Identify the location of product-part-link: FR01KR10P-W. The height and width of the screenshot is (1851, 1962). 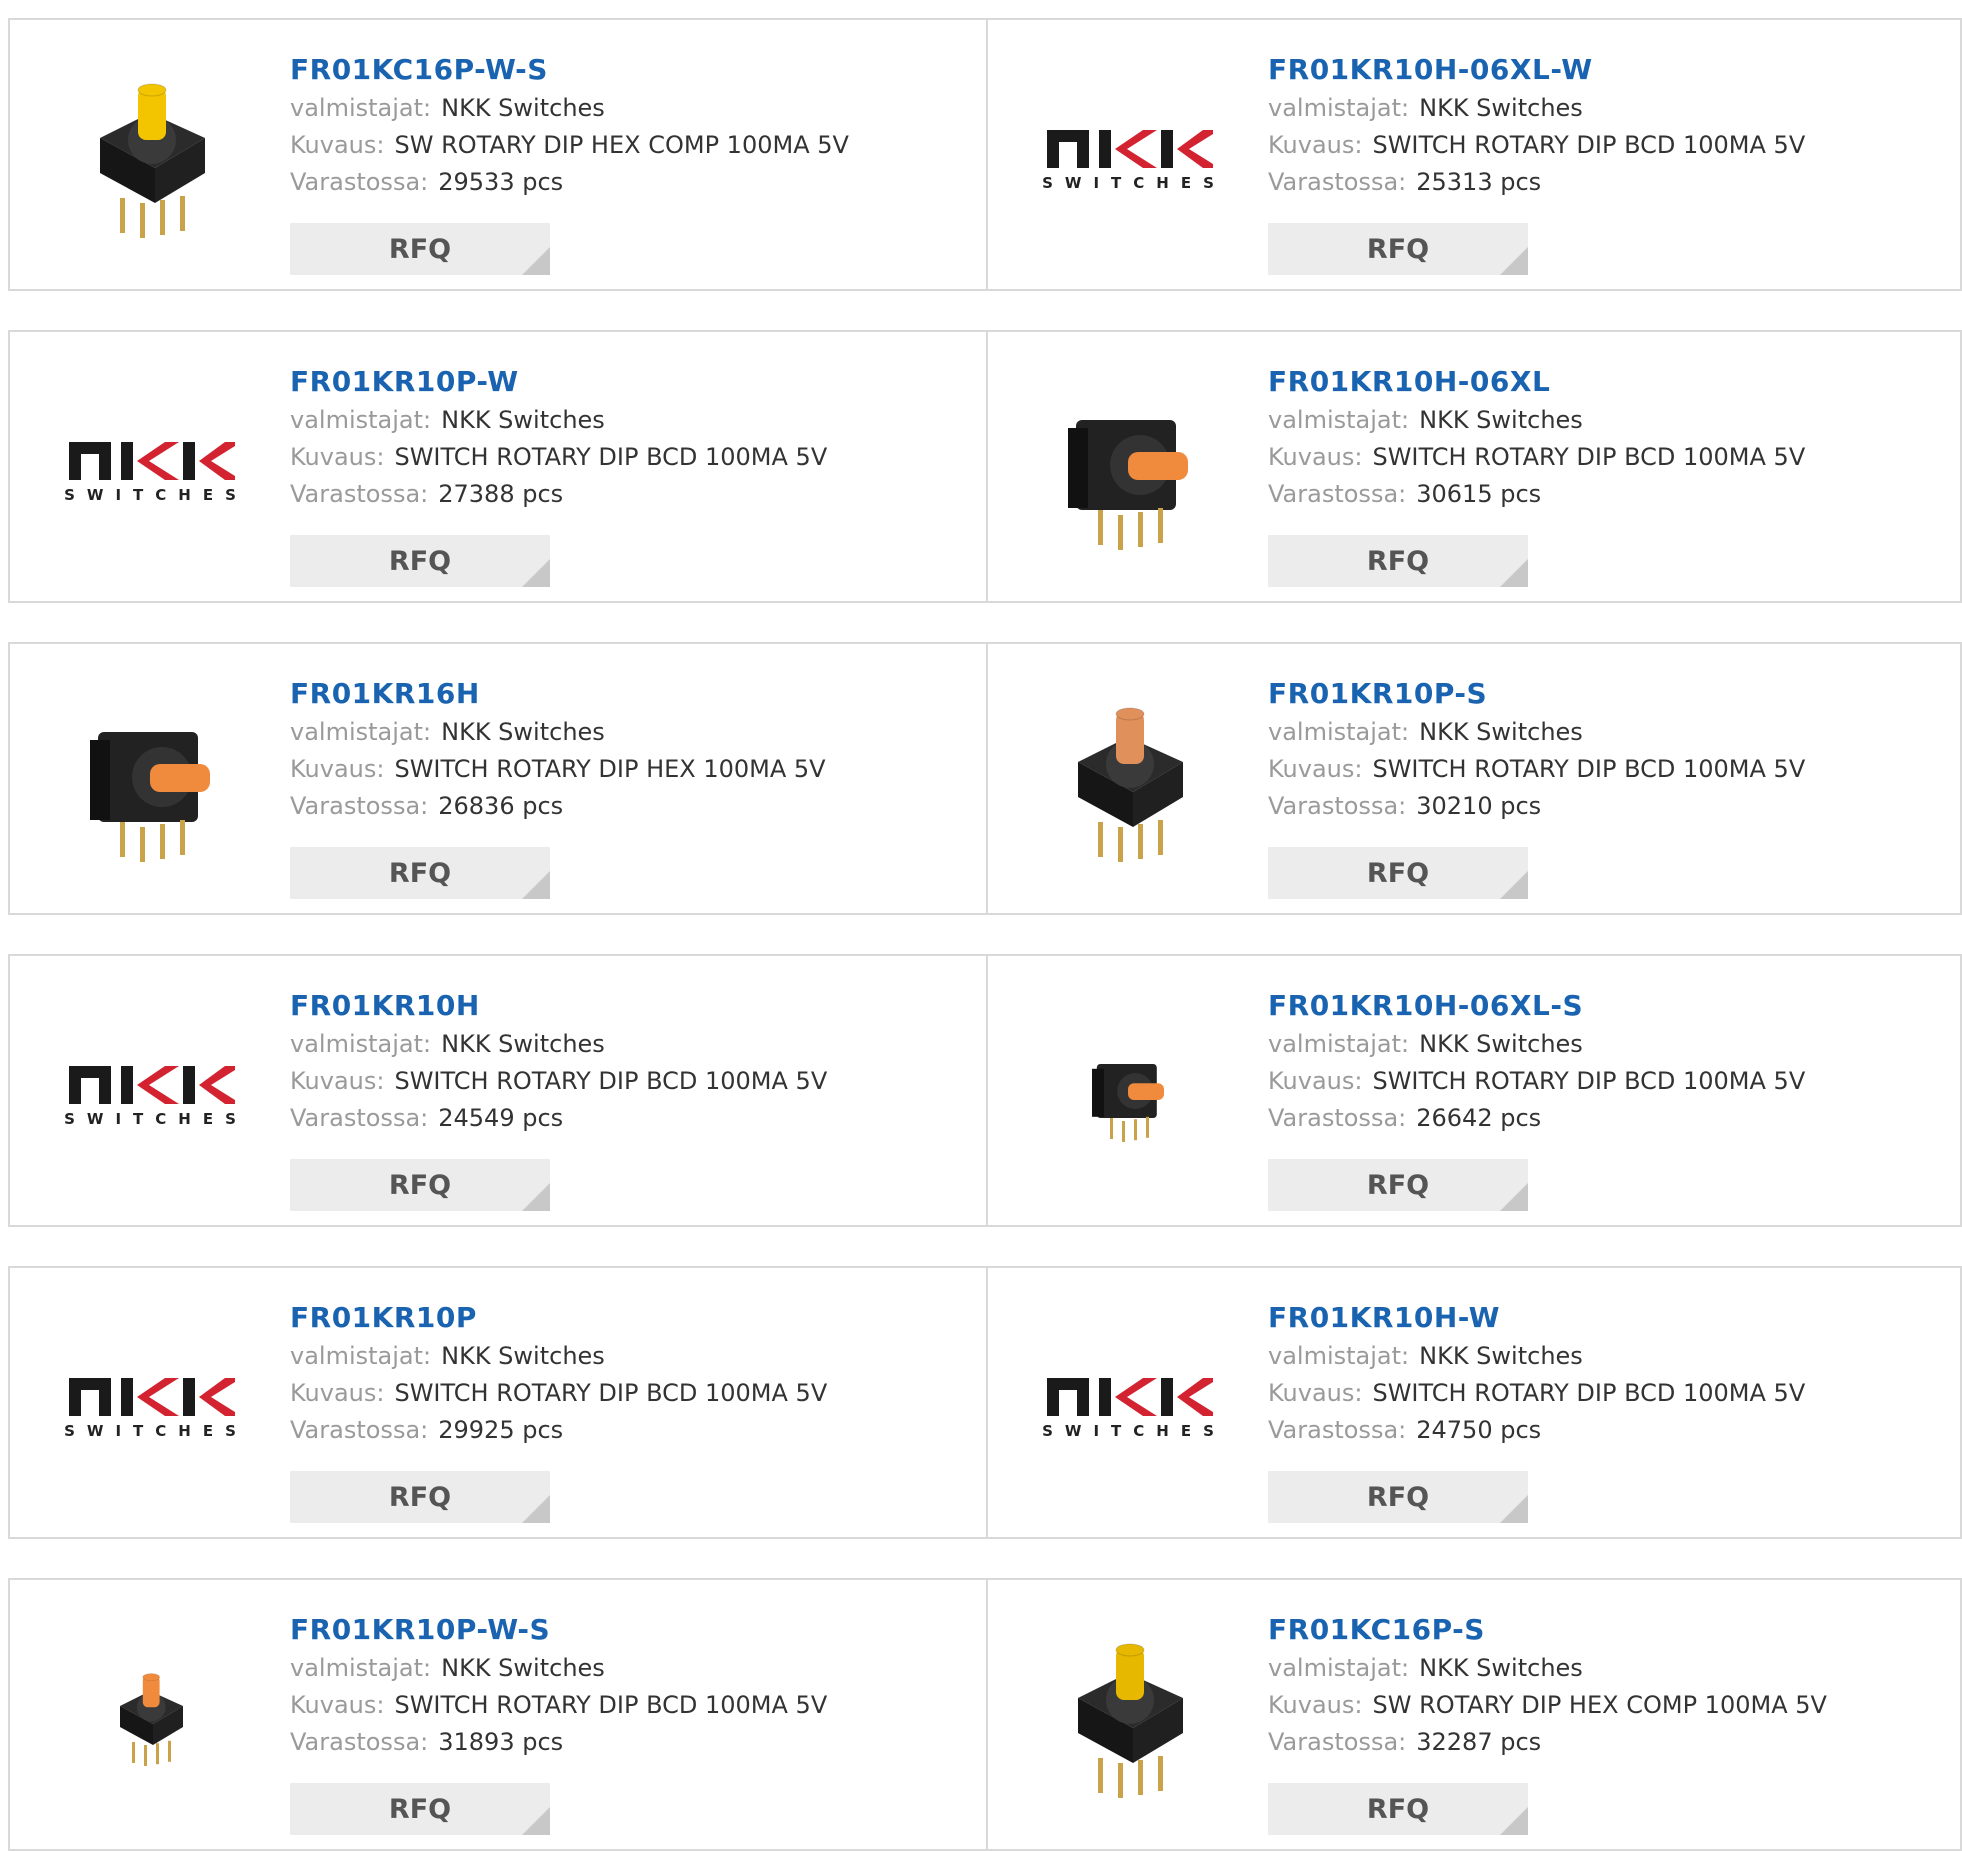
(633, 382).